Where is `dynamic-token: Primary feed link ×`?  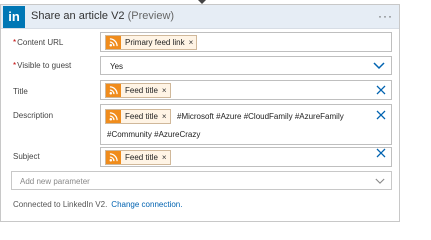
dynamic-token: Primary feed link × is located at coordinates (151, 42).